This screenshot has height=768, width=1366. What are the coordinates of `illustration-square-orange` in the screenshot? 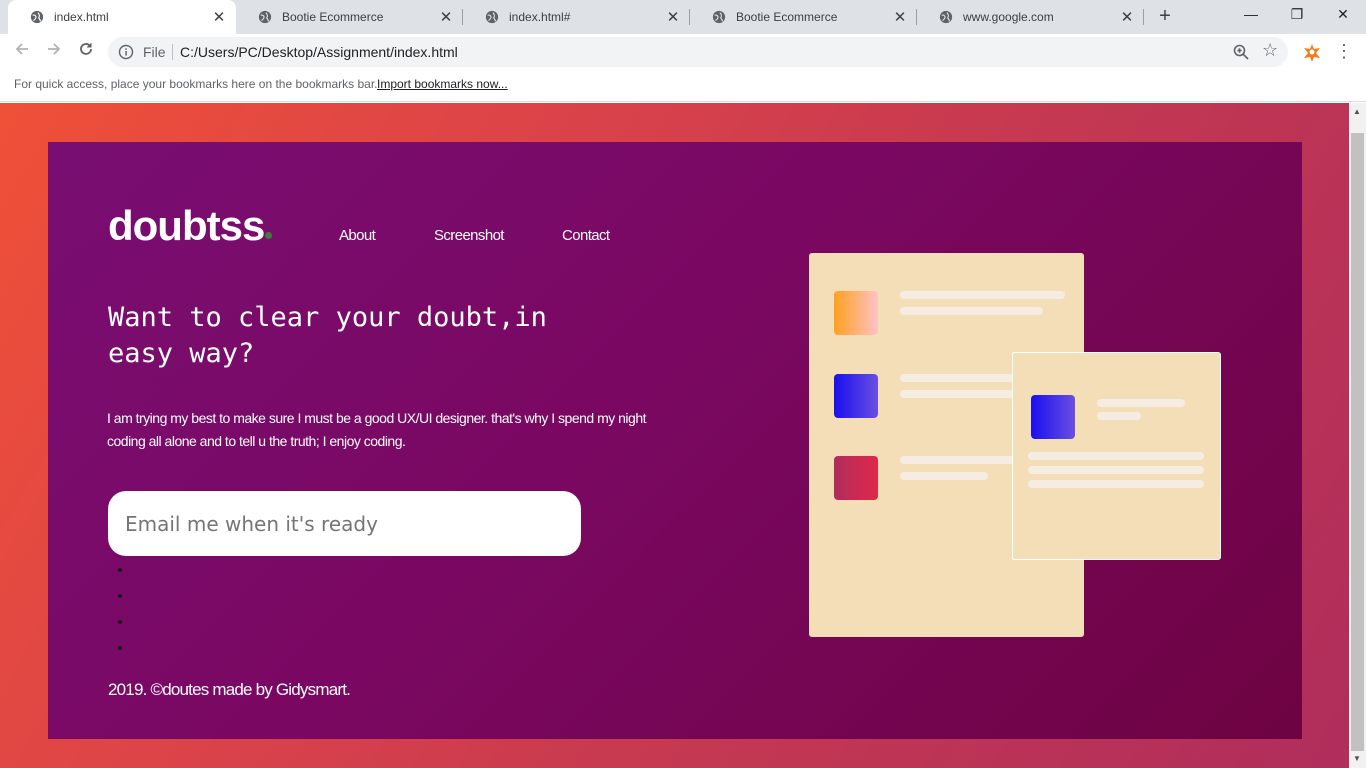 It's located at (856, 313).